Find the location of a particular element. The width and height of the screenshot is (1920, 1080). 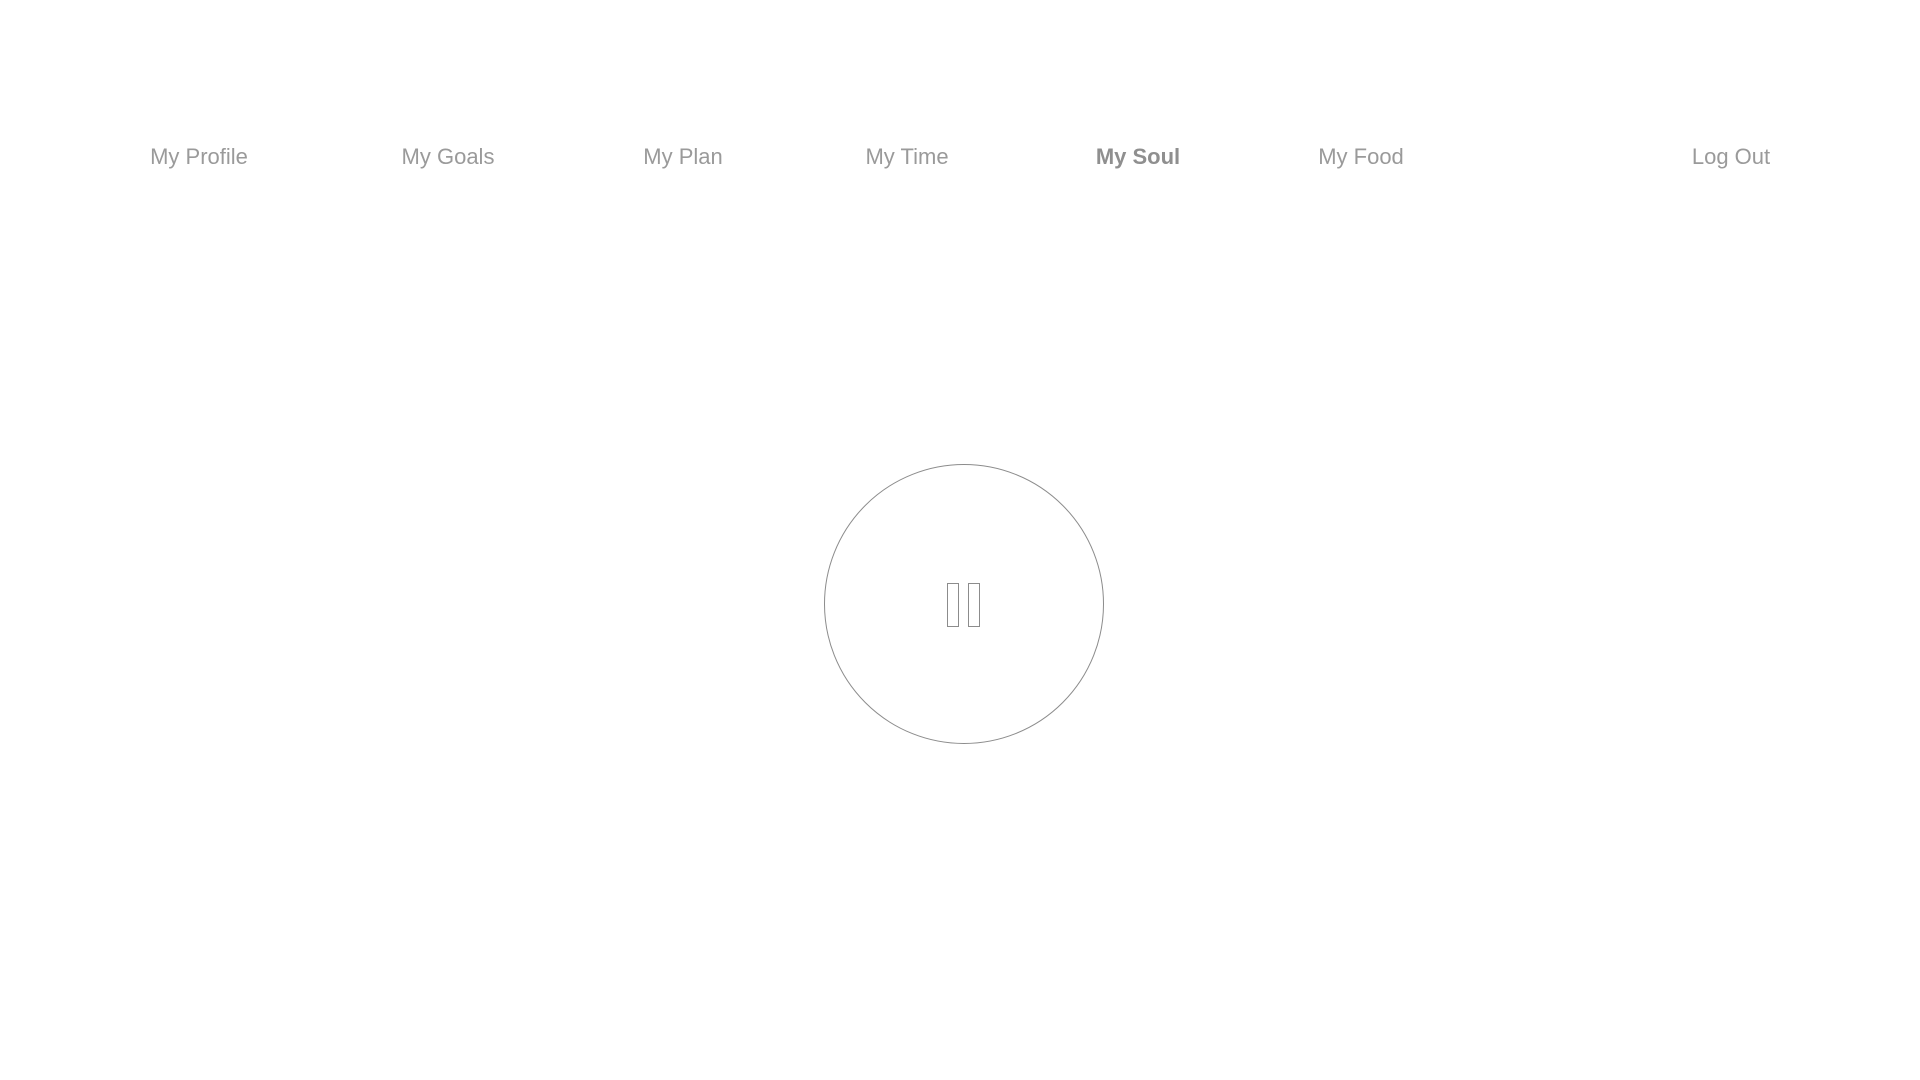

nav-item-my-time: My Time is located at coordinates (906, 157).